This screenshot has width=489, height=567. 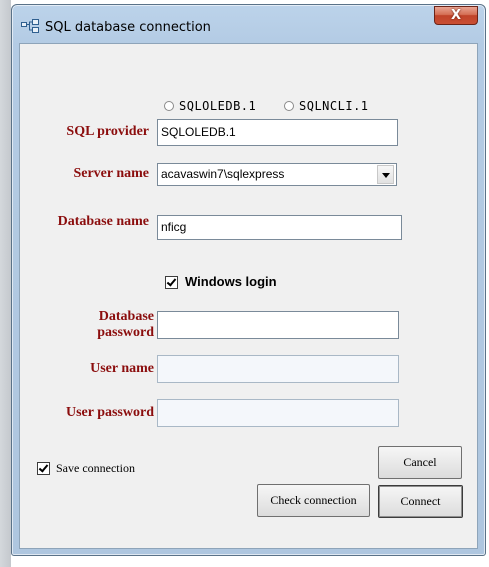 What do you see at coordinates (218, 106) in the screenshot?
I see `provider-radio-sqloledb-label: SQLOLEDB.1` at bounding box center [218, 106].